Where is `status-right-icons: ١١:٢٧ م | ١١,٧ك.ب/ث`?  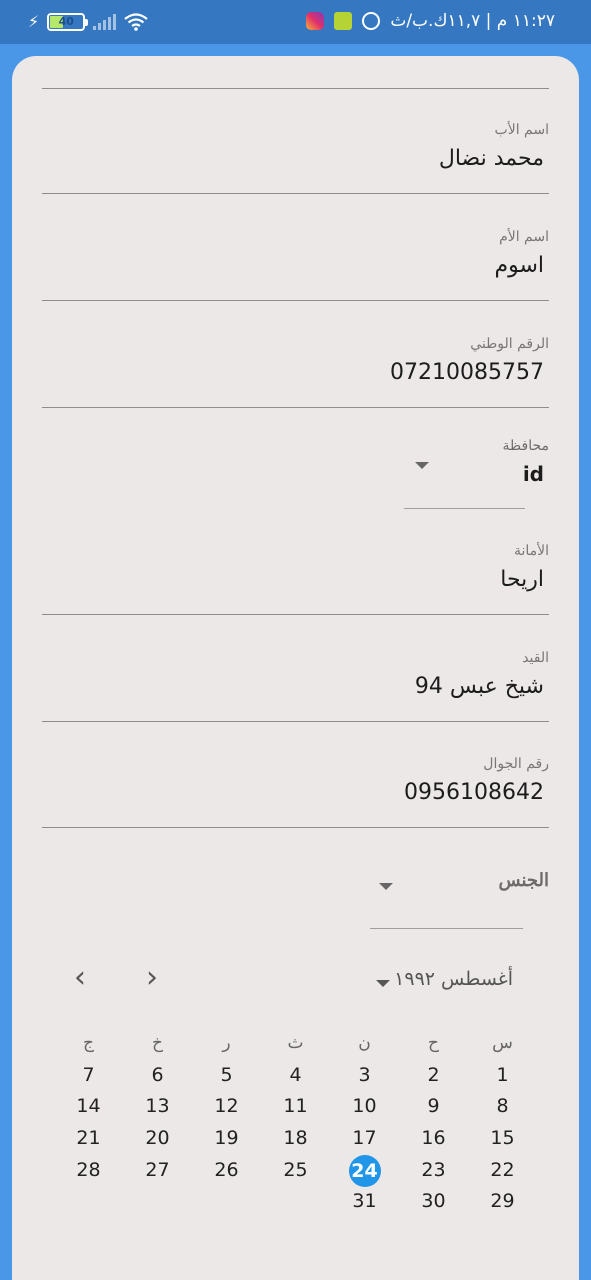 status-right-icons: ١١:٢٧ م | ١١,٧ك.ب/ث is located at coordinates (430, 21).